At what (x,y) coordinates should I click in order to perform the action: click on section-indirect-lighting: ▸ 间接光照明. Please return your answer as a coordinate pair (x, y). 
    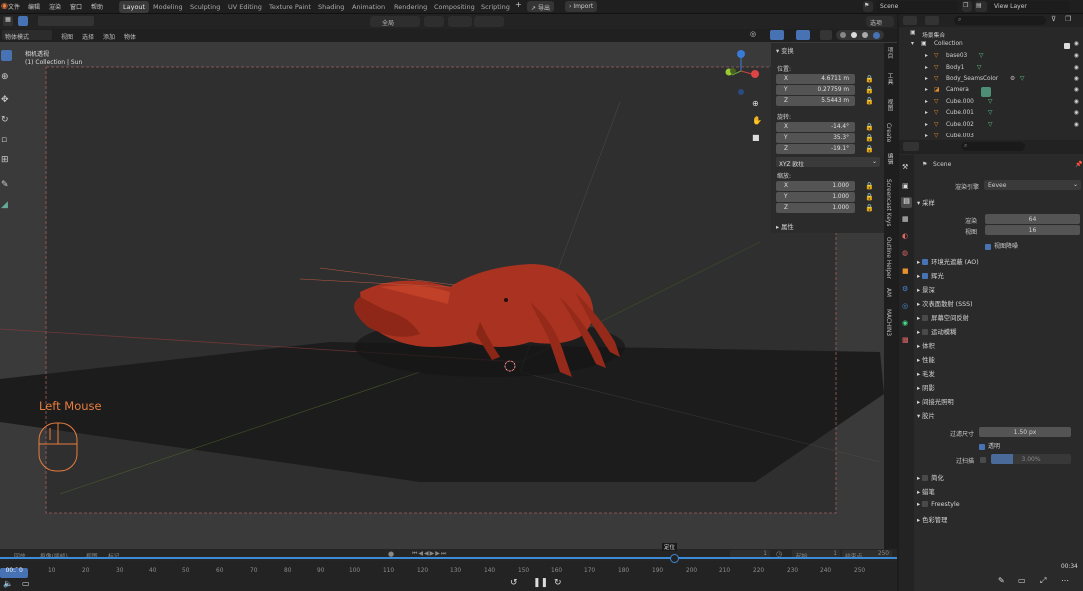
    Looking at the image, I should click on (935, 401).